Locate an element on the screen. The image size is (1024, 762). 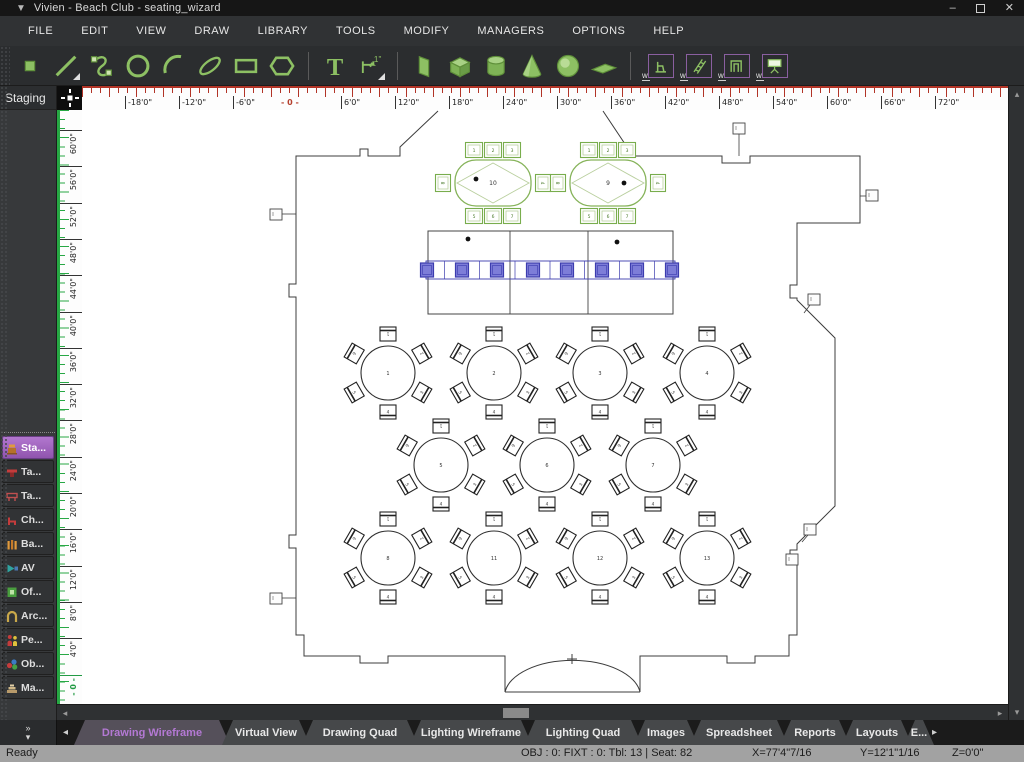
tool-circle-icon is located at coordinates (138, 66).